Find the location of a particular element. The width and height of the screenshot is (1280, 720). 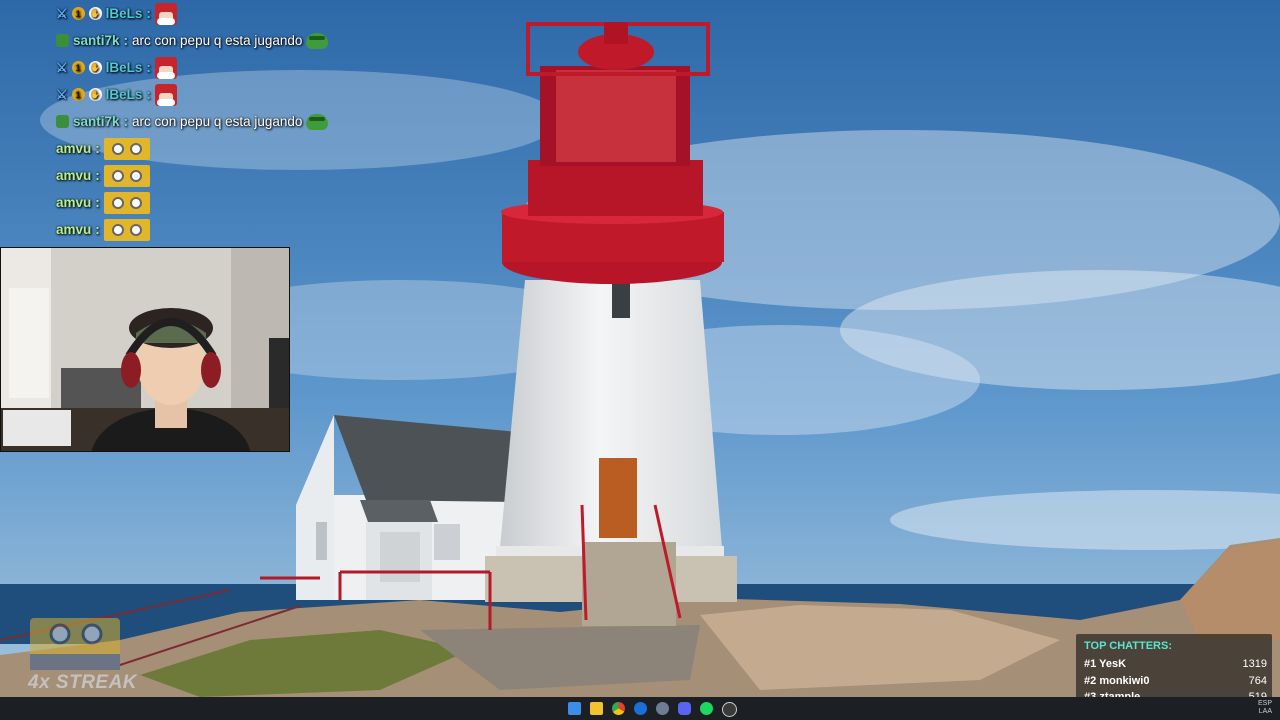

top-chatter-count: 1319 is located at coordinates (1254, 664).